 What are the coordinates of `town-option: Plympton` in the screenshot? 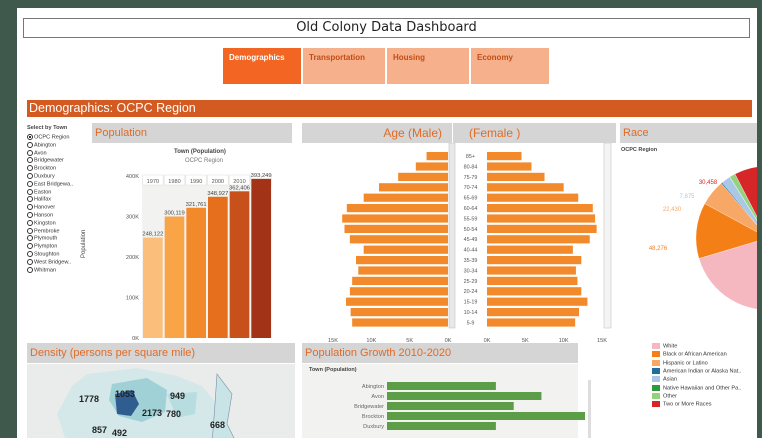 It's located at (42, 246).